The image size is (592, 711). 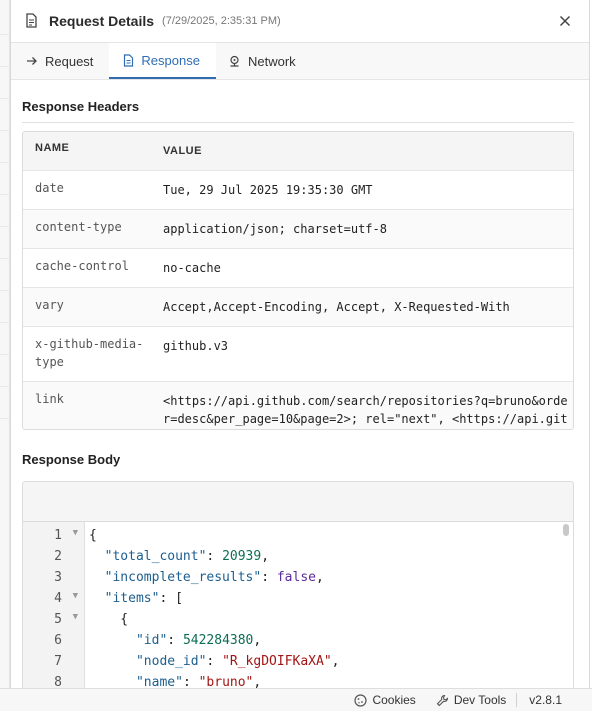 What do you see at coordinates (52, 148) in the screenshot?
I see `column-header-name: NAME` at bounding box center [52, 148].